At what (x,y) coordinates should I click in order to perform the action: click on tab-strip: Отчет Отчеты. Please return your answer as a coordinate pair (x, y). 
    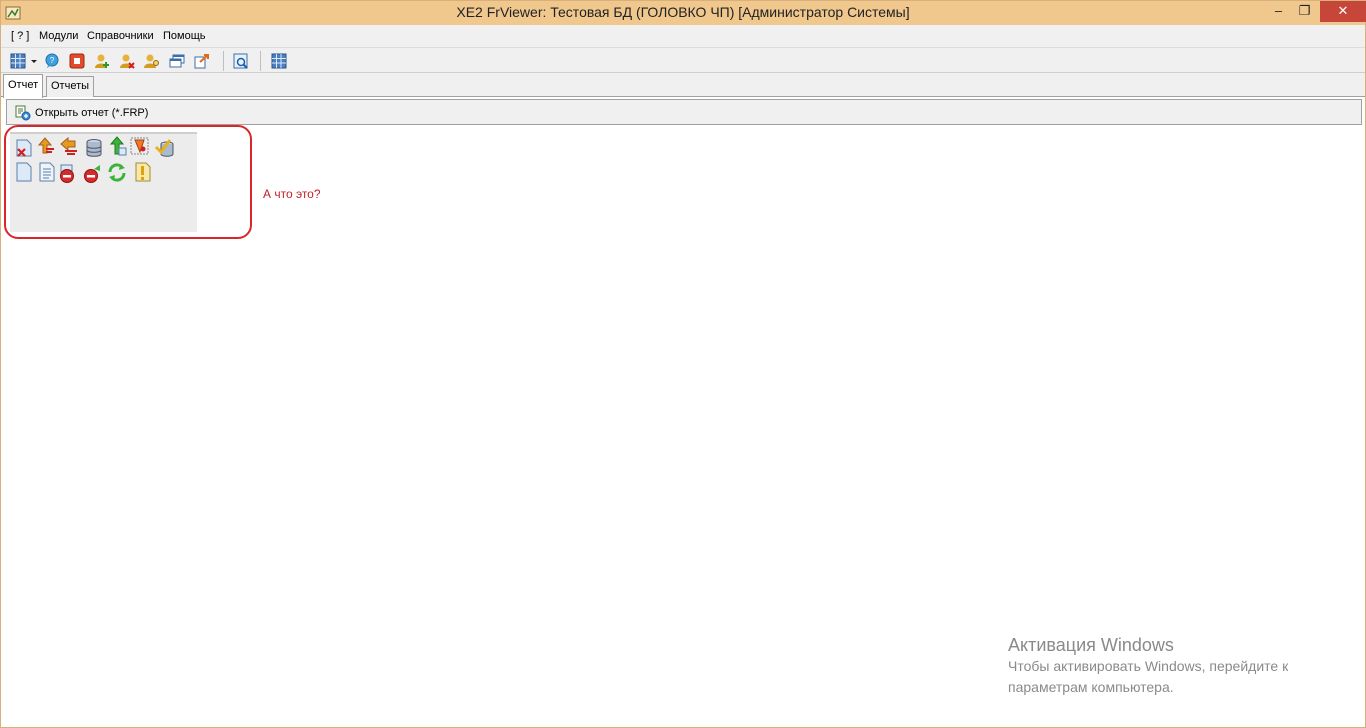
    Looking at the image, I should click on (683, 85).